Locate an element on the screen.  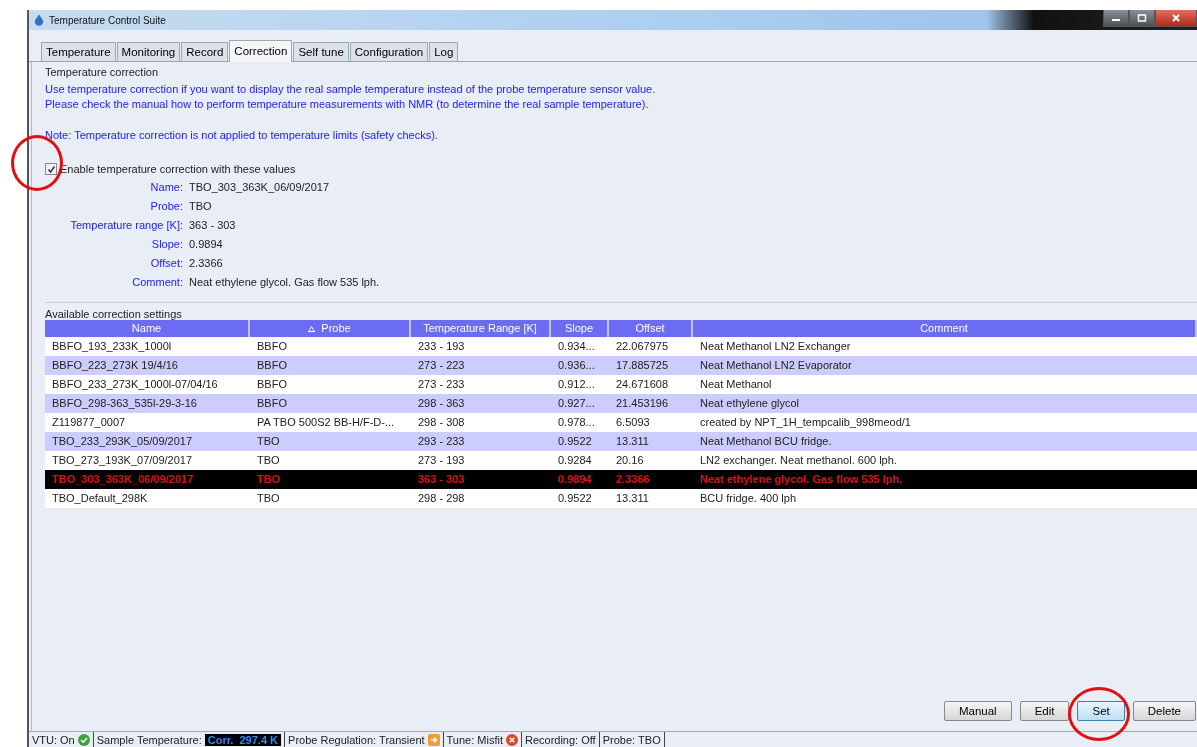
table-cell-text: BBFO_233_273K_1000l-07/04/16 is located at coordinates (135, 384).